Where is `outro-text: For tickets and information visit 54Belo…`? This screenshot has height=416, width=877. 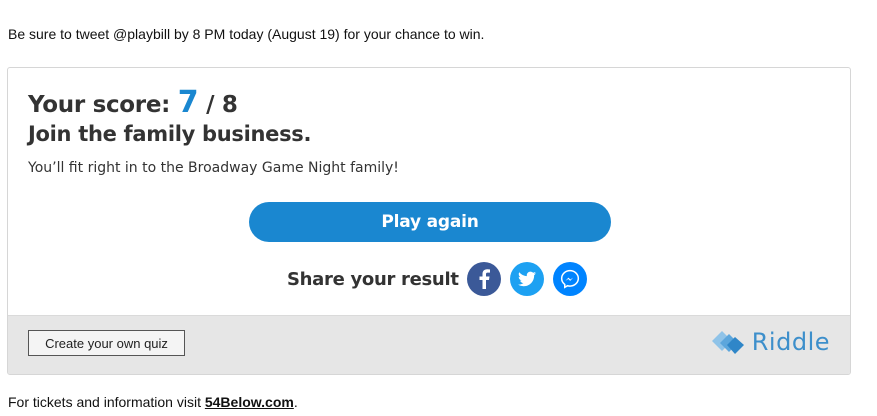 outro-text: For tickets and information visit 54Belo… is located at coordinates (153, 402).